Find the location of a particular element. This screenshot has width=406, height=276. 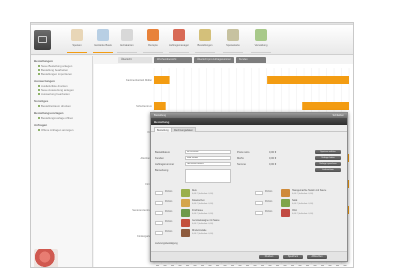

dialog-footer: Drucken Speichern Abbrechen is located at coordinates (249, 256).